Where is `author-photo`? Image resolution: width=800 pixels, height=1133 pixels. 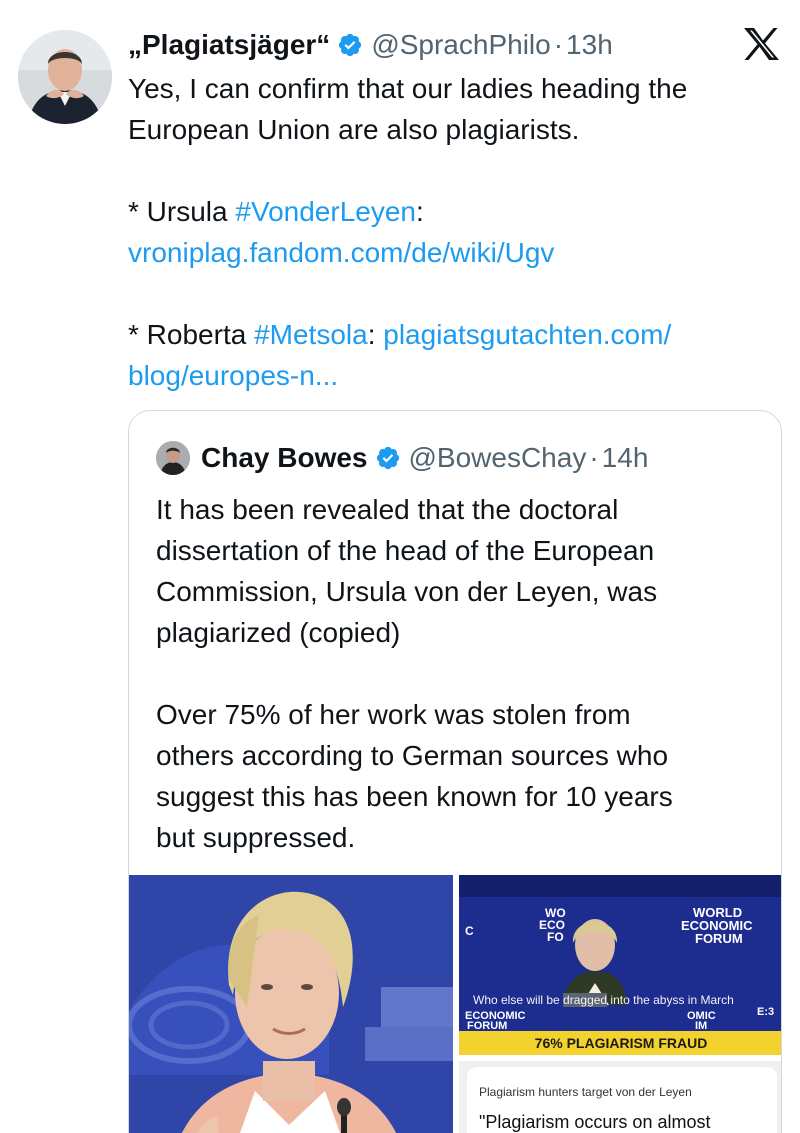
author-photo is located at coordinates (65, 77).